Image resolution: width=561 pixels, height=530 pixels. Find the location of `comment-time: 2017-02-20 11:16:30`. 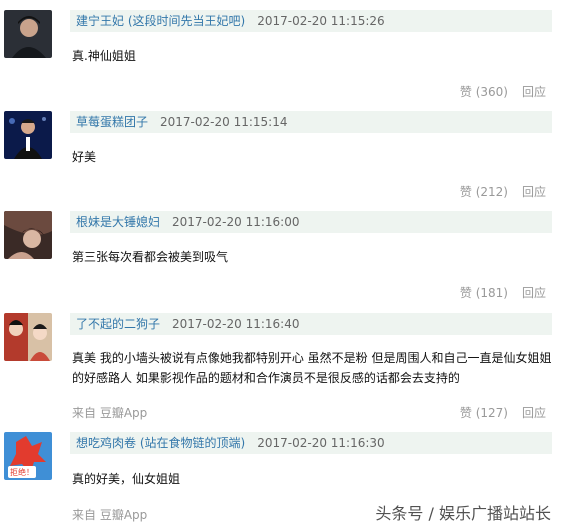

comment-time: 2017-02-20 11:16:30 is located at coordinates (321, 443).